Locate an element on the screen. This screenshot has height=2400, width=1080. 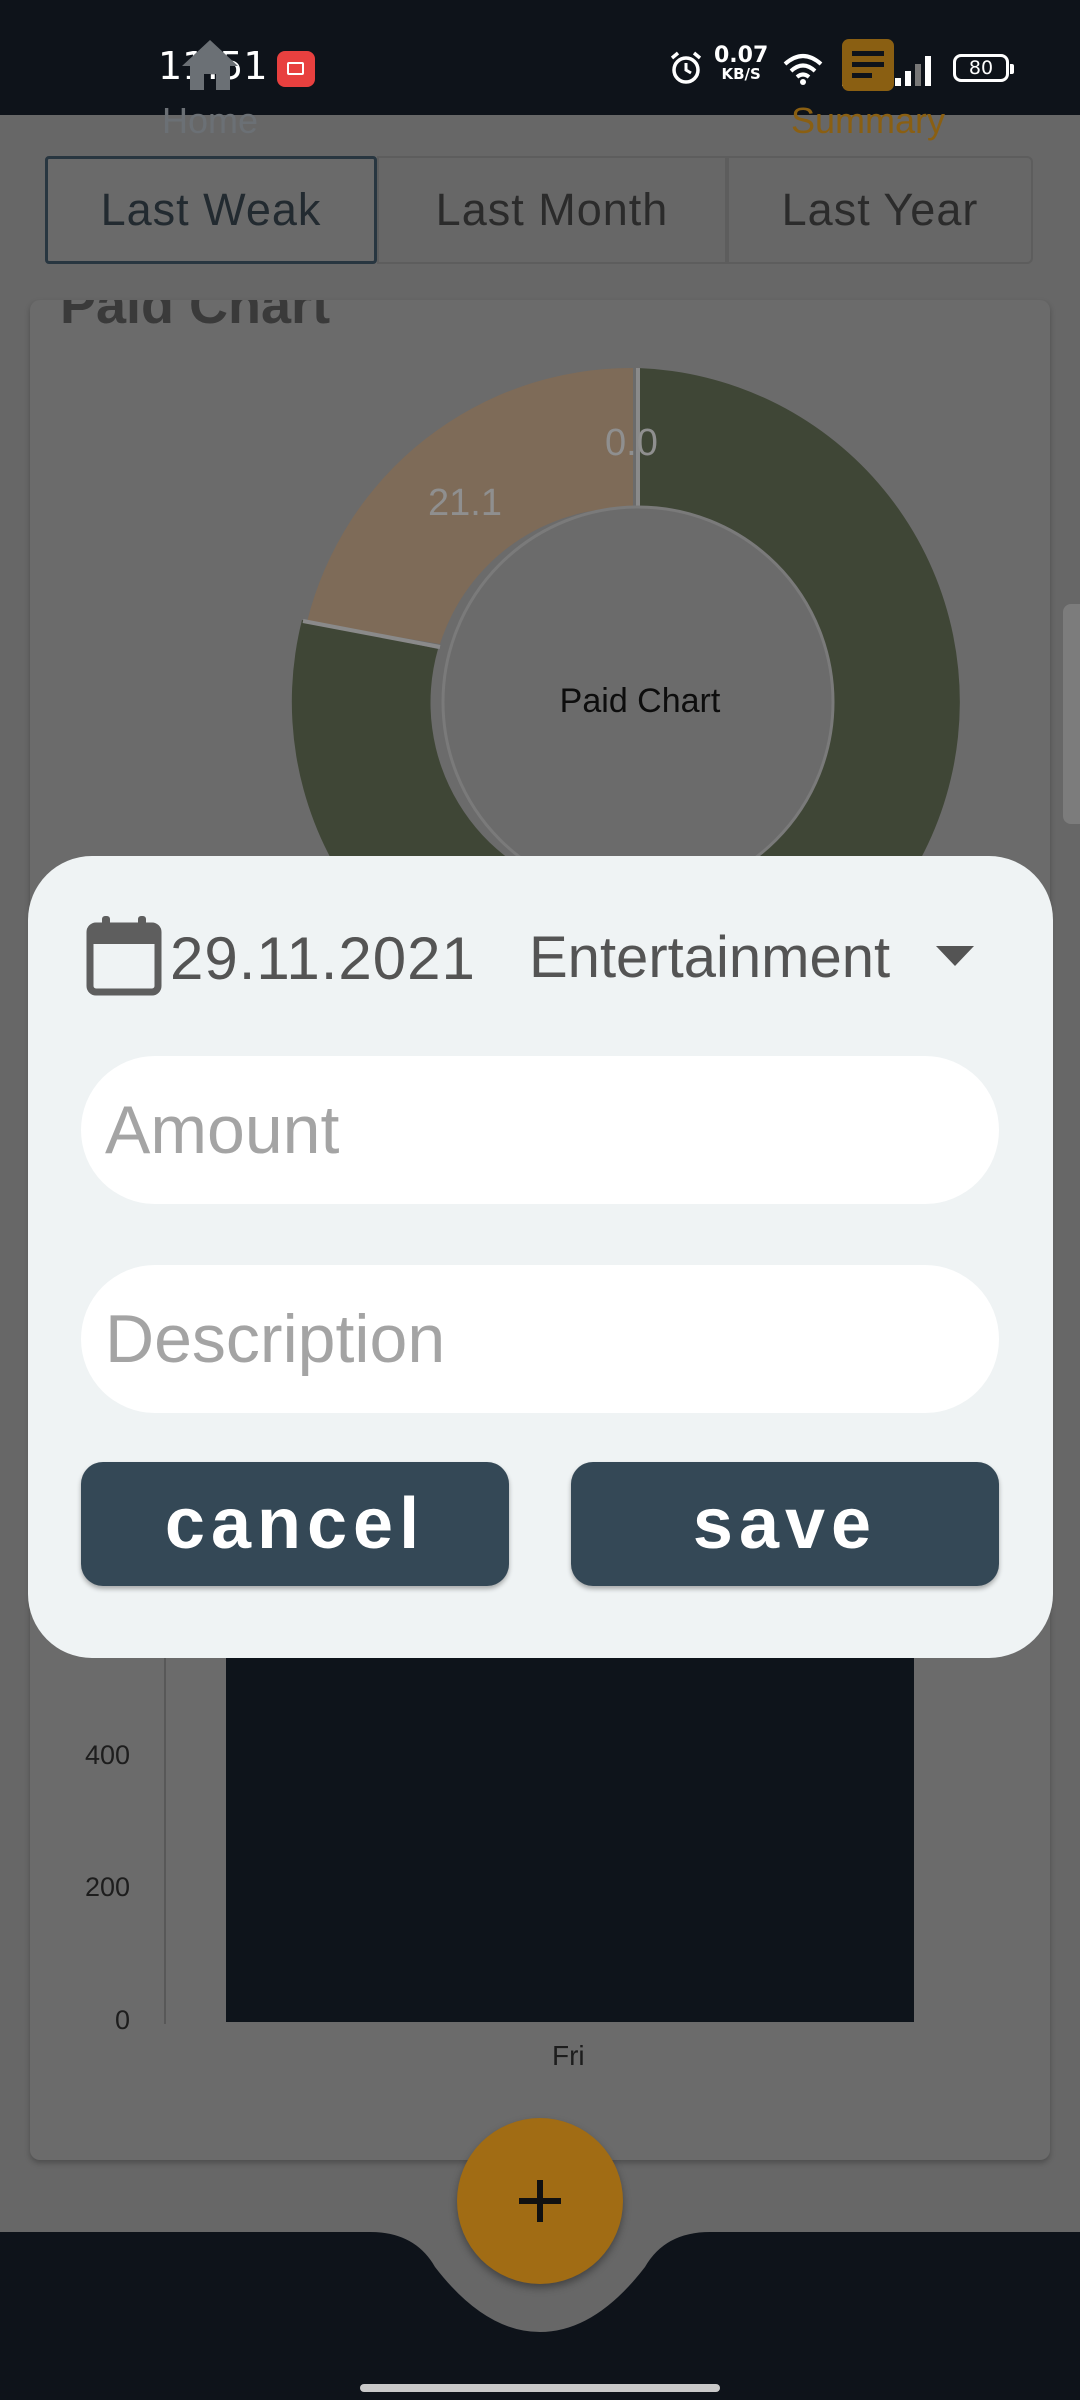
nav-summary: Summary is located at coordinates (868, 90).